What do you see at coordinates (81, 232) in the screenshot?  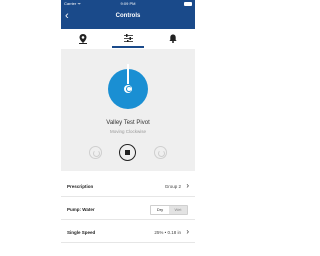 I see `speed-label: Single Speed` at bounding box center [81, 232].